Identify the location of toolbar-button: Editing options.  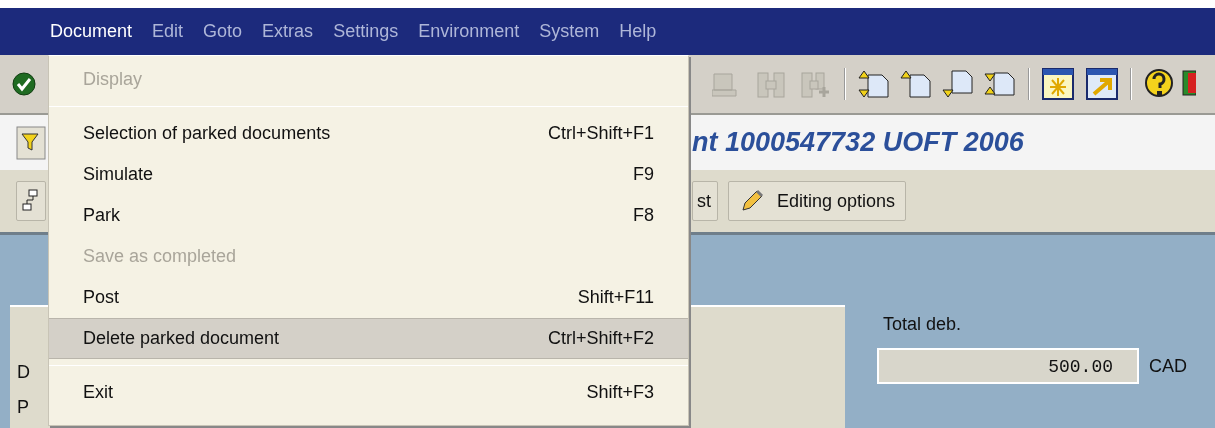
(817, 201).